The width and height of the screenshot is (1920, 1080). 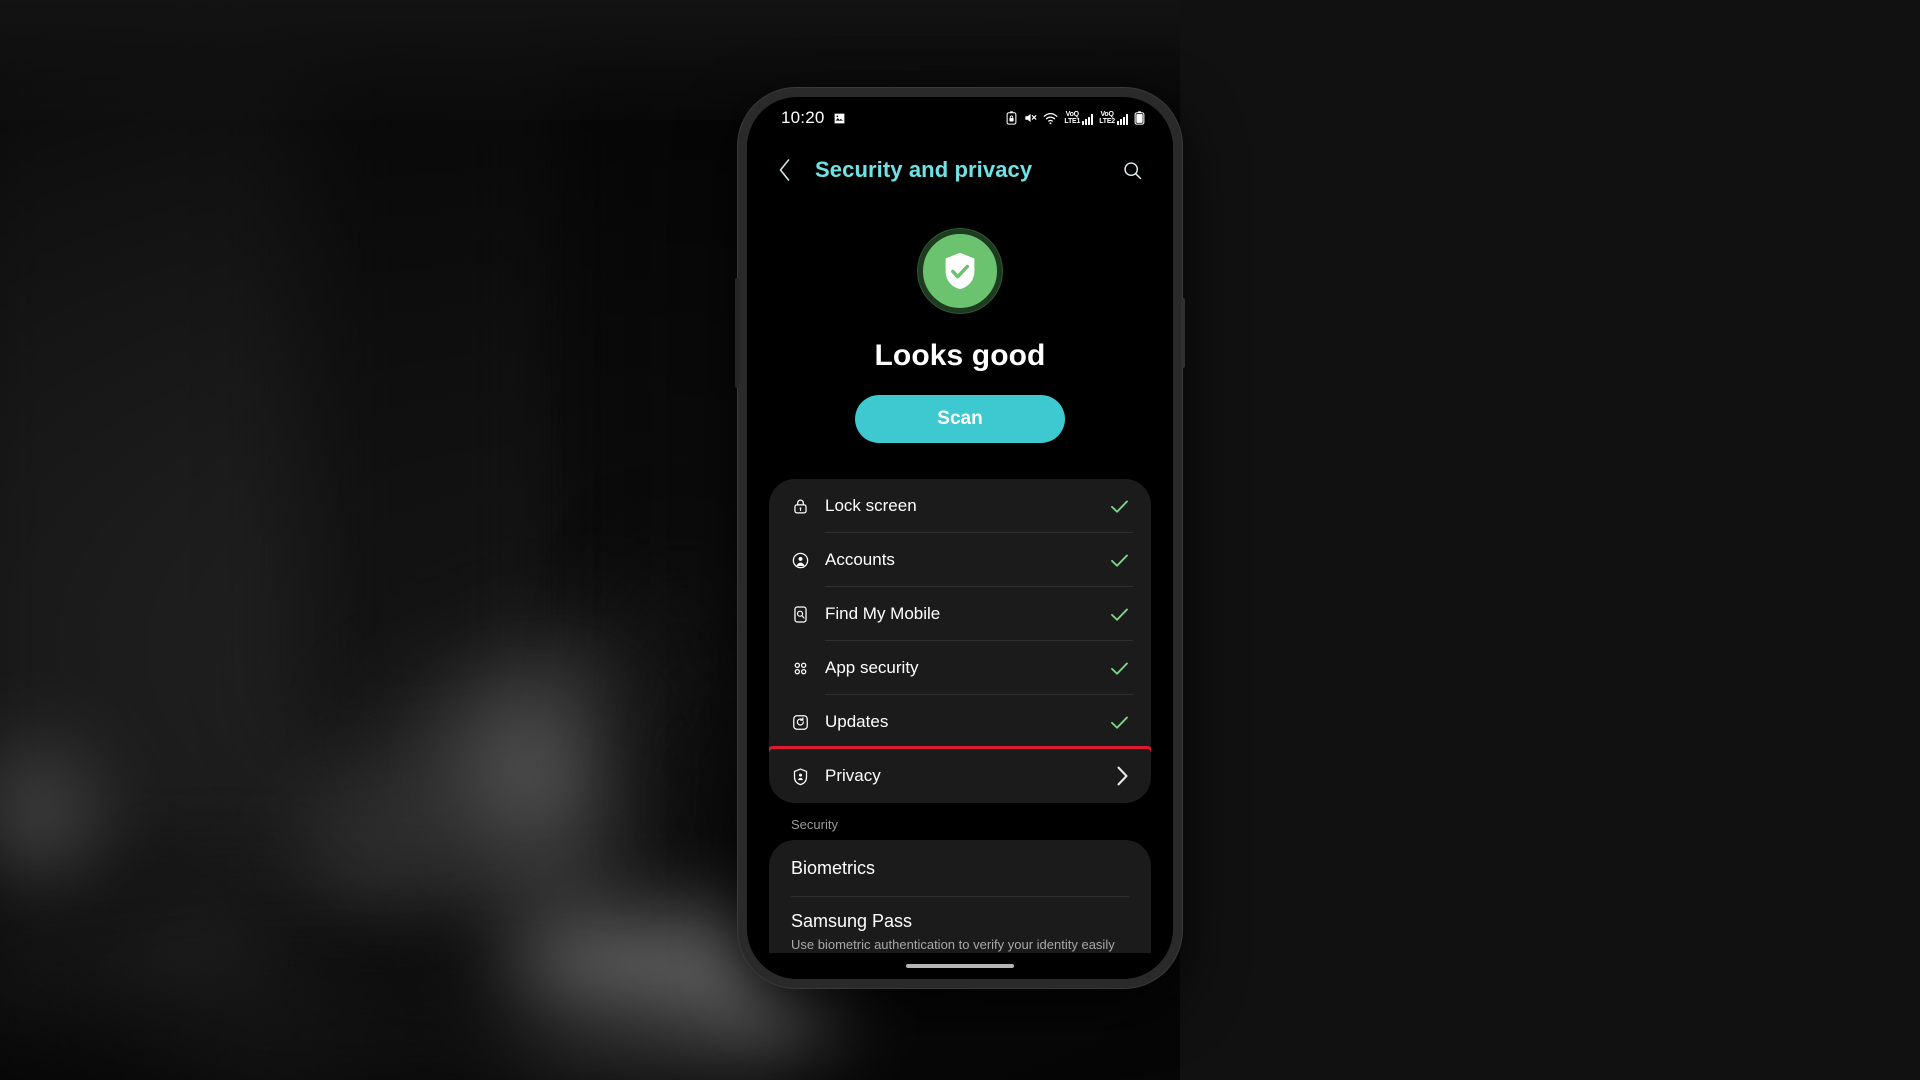 I want to click on search-button, so click(x=1132, y=170).